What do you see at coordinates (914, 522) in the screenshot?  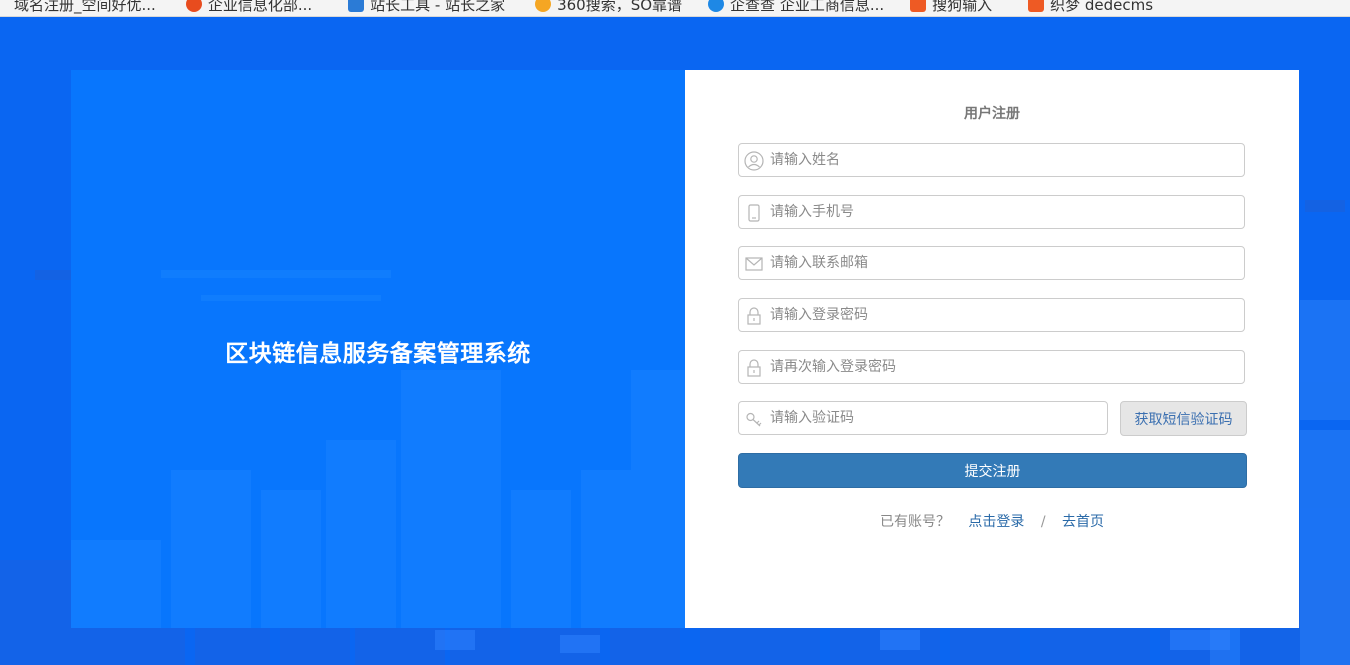 I see `has-account-text: 已有账号？` at bounding box center [914, 522].